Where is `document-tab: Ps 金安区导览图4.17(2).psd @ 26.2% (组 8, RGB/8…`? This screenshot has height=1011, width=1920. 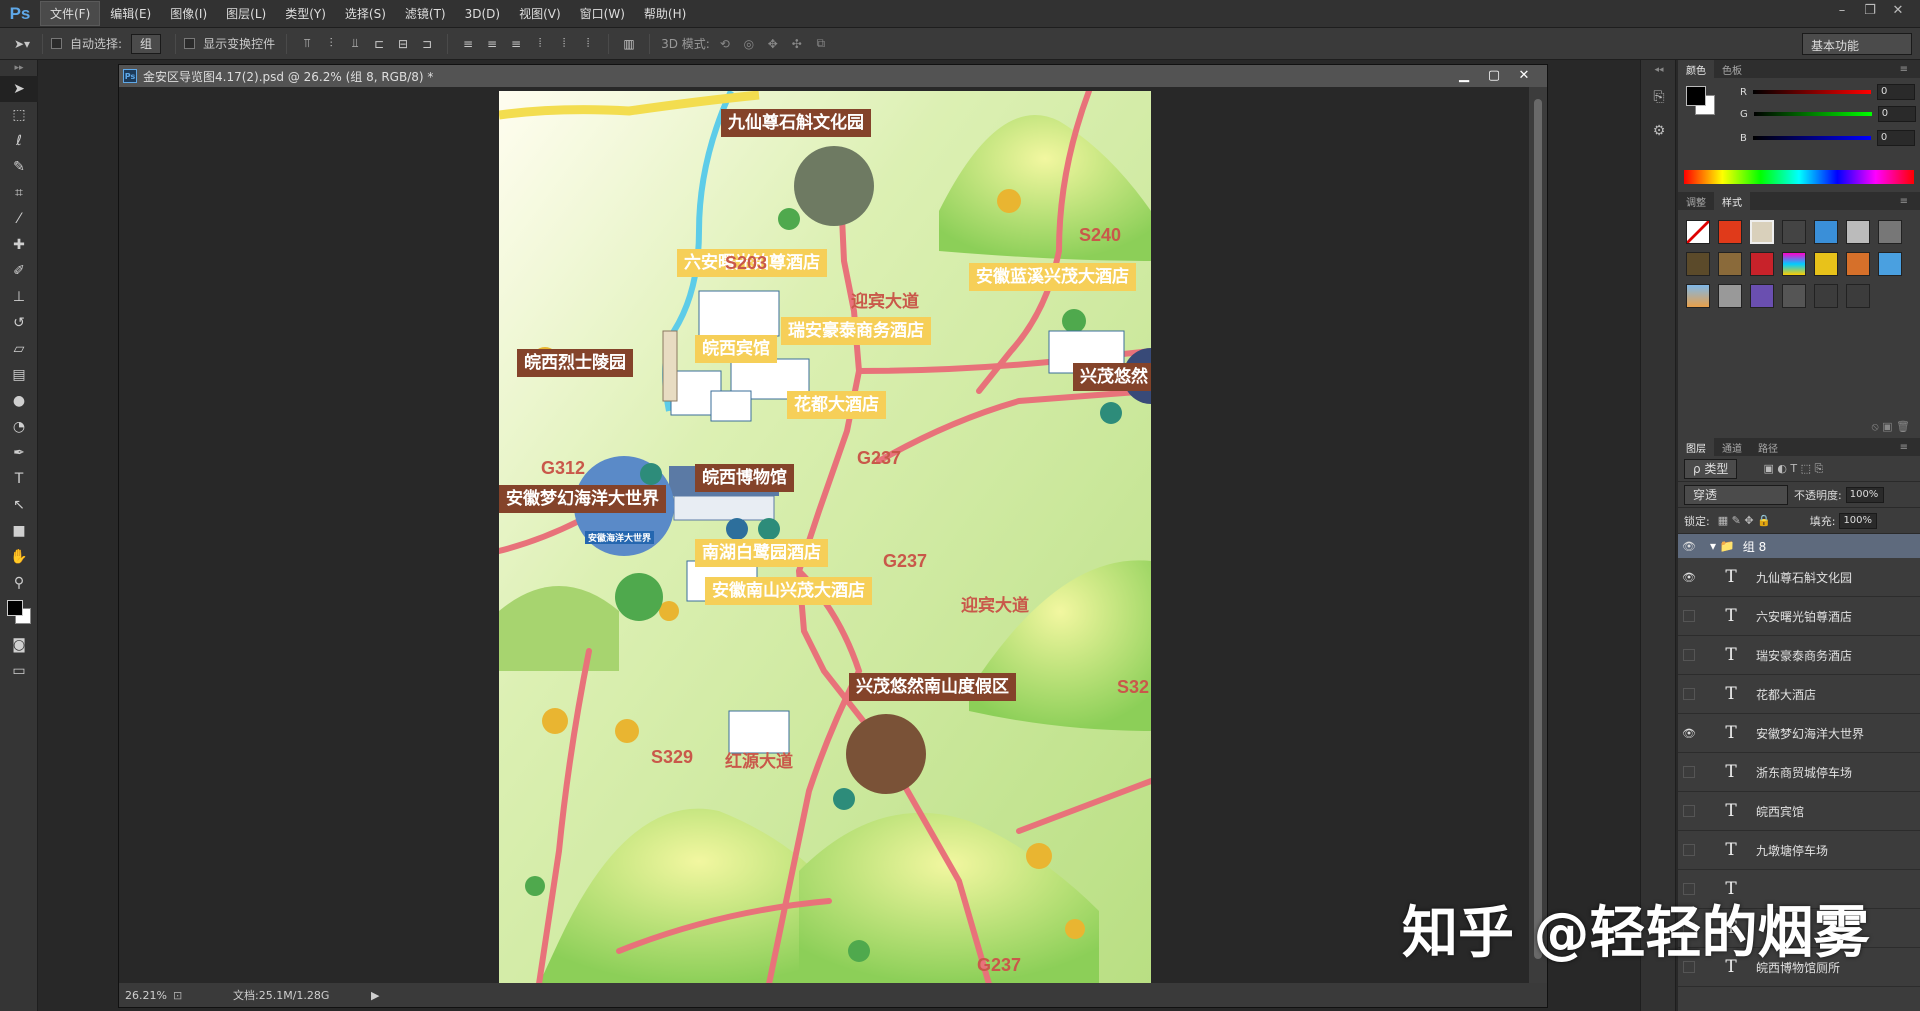 document-tab: Ps 金安区导览图4.17(2).psd @ 26.2% (组 8, RGB/8… is located at coordinates (833, 76).